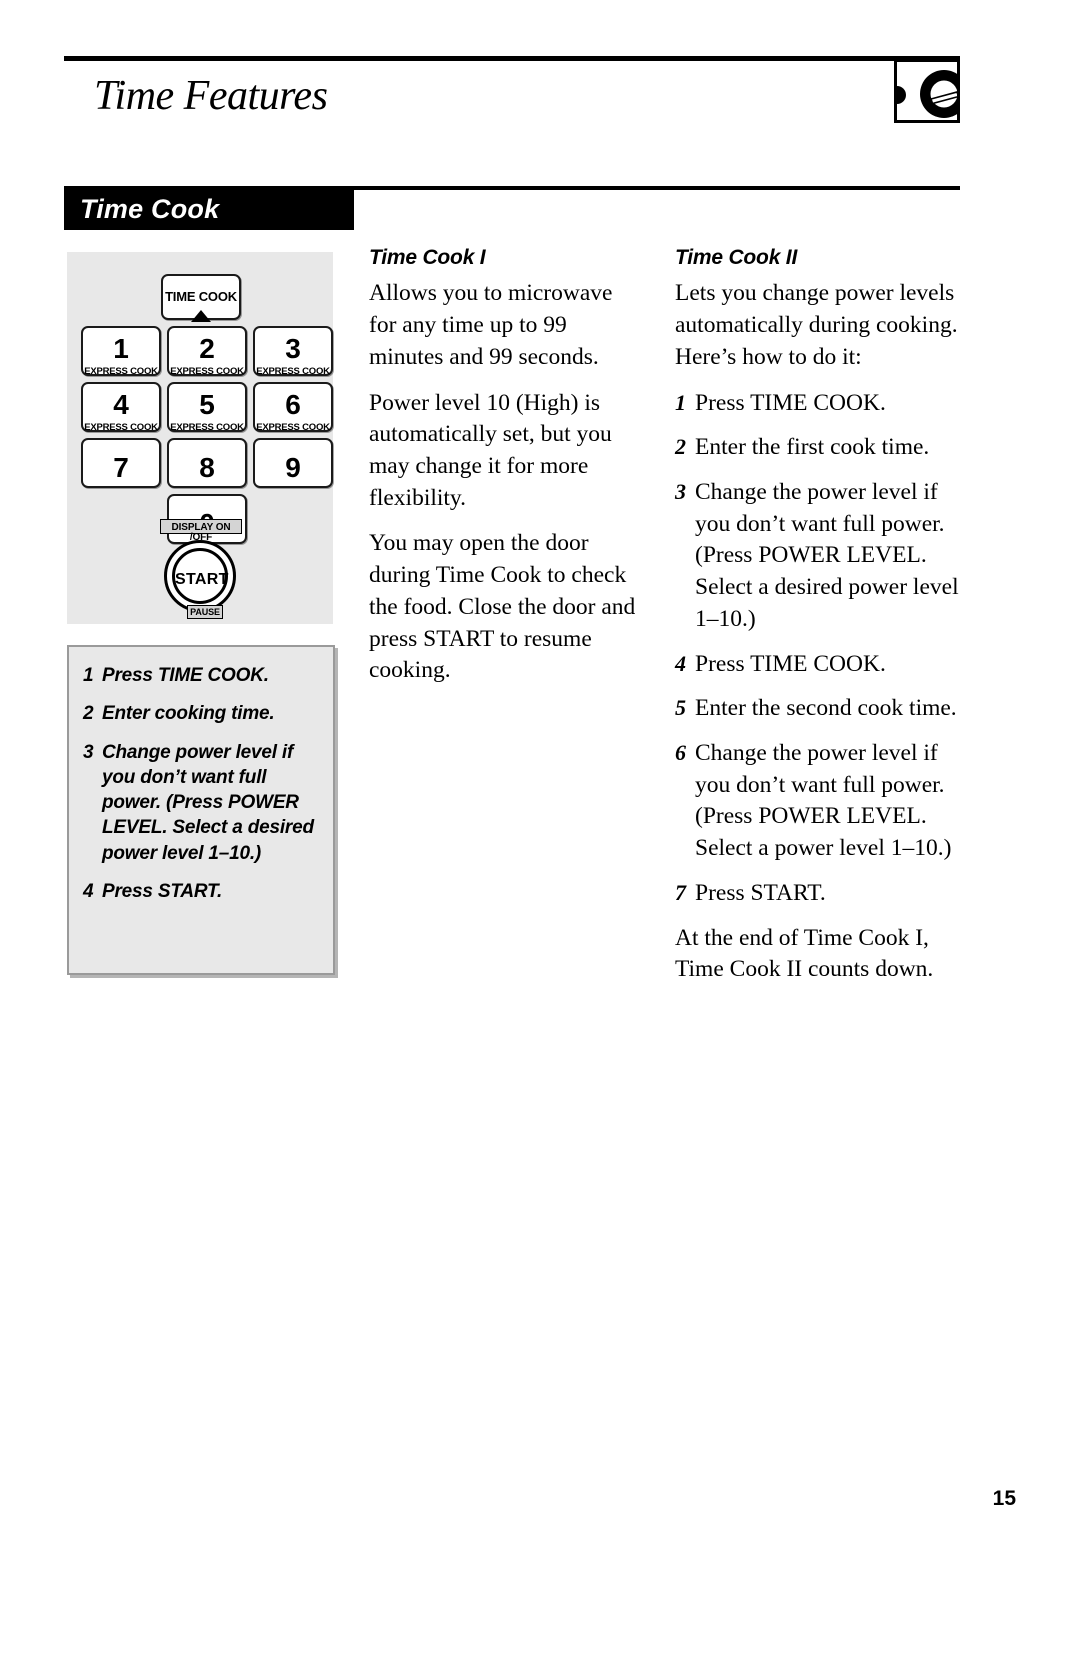 Image resolution: width=1080 pixels, height=1669 pixels. Describe the element at coordinates (736, 257) in the screenshot. I see `time-cook-2-heading: Time Cook II` at that location.